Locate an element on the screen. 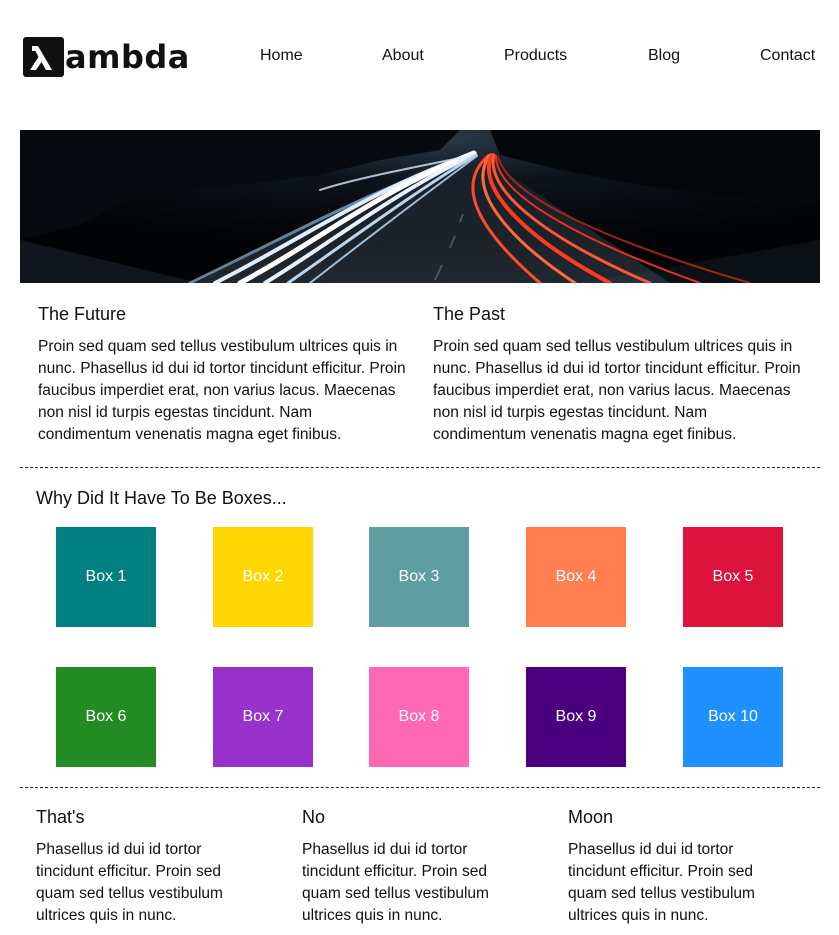  nav-products: Products is located at coordinates (535, 56).